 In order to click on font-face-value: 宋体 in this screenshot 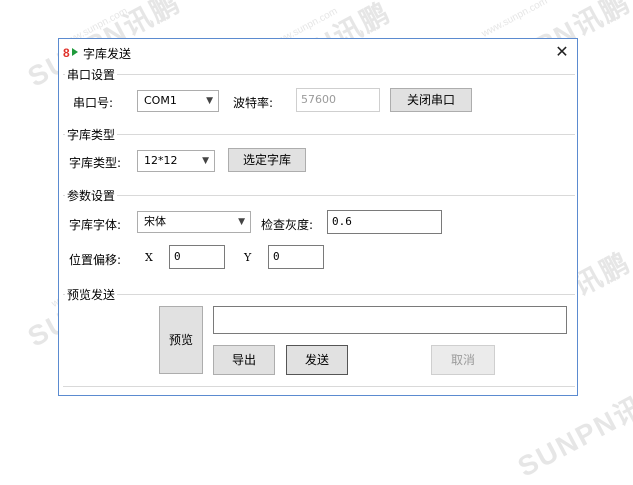, I will do `click(155, 221)`.